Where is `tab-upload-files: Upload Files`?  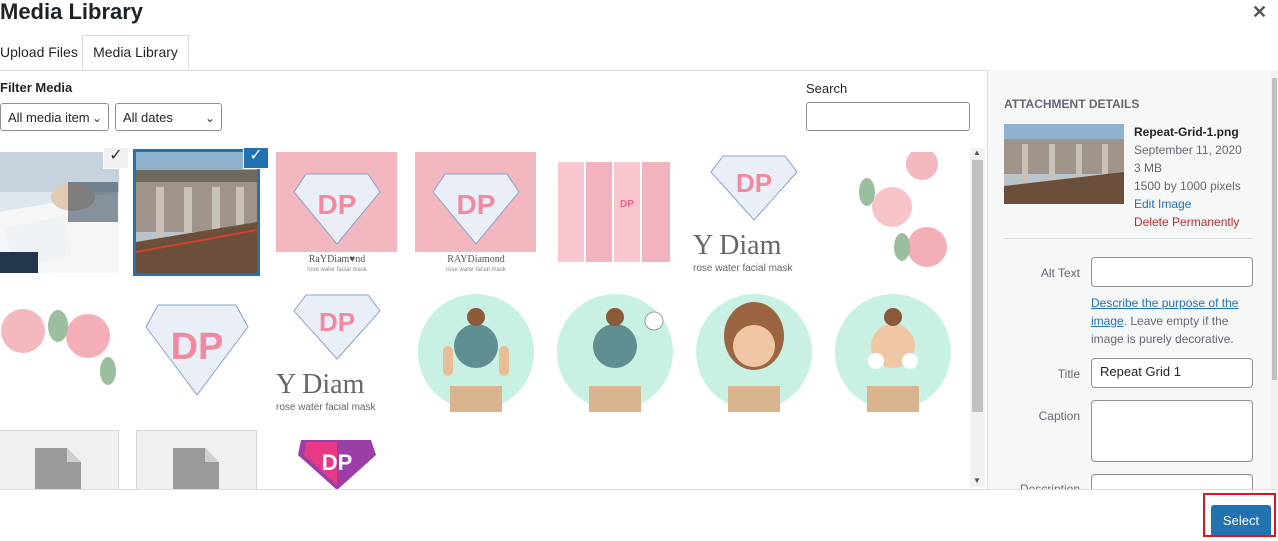 tab-upload-files: Upload Files is located at coordinates (40, 52).